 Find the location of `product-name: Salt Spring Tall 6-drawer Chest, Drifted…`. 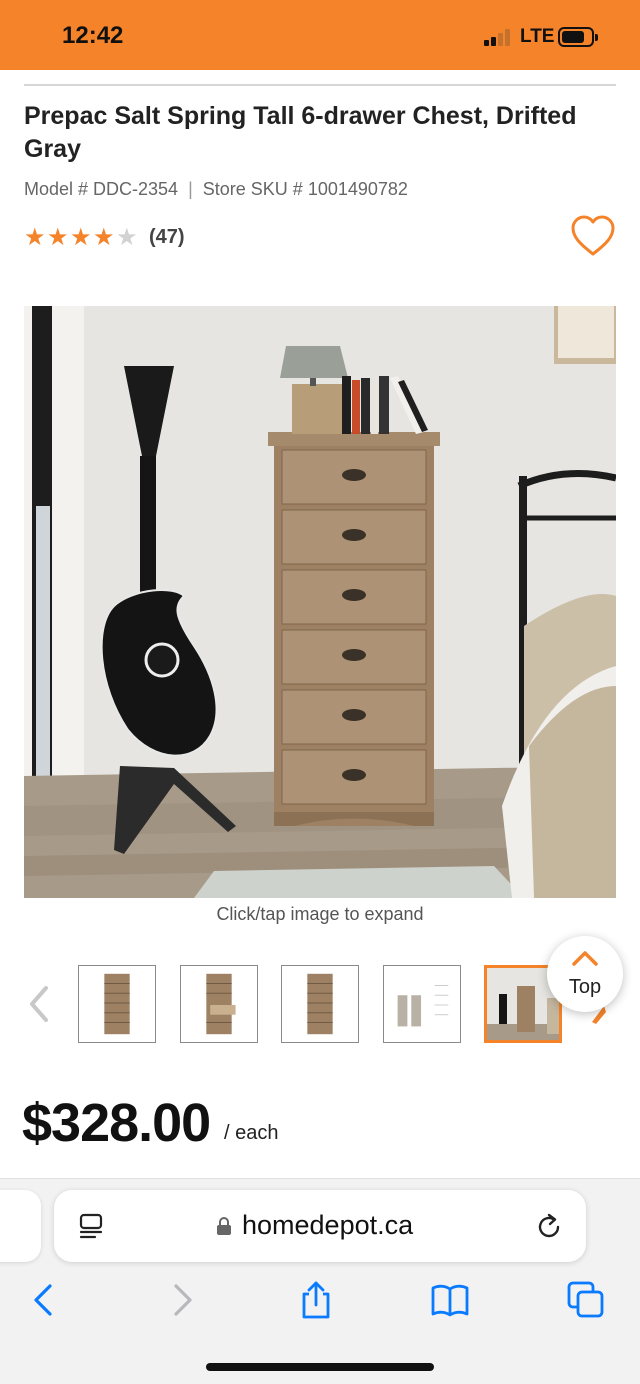

product-name: Salt Spring Tall 6-drawer Chest, Drifted… is located at coordinates (300, 132).